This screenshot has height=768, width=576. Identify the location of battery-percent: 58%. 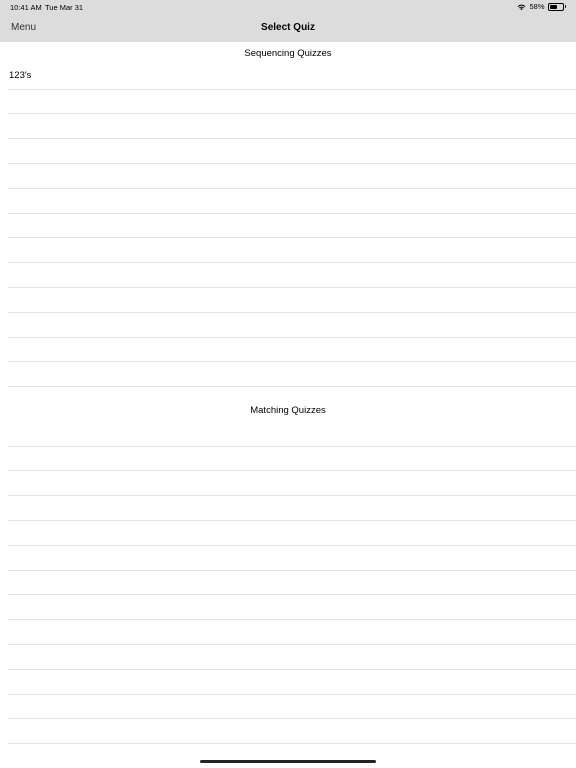
(537, 6).